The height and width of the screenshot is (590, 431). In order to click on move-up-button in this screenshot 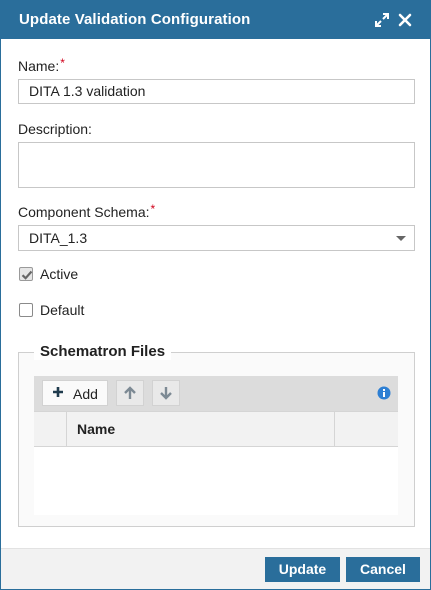, I will do `click(130, 393)`.